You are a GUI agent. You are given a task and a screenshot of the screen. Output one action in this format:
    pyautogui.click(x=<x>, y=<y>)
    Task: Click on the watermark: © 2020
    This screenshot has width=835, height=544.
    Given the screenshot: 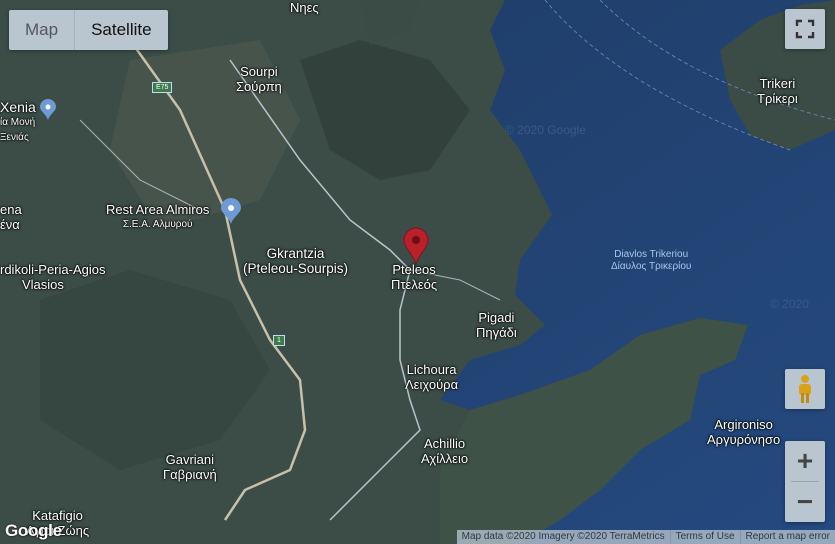 What is the action you would take?
    pyautogui.click(x=789, y=304)
    